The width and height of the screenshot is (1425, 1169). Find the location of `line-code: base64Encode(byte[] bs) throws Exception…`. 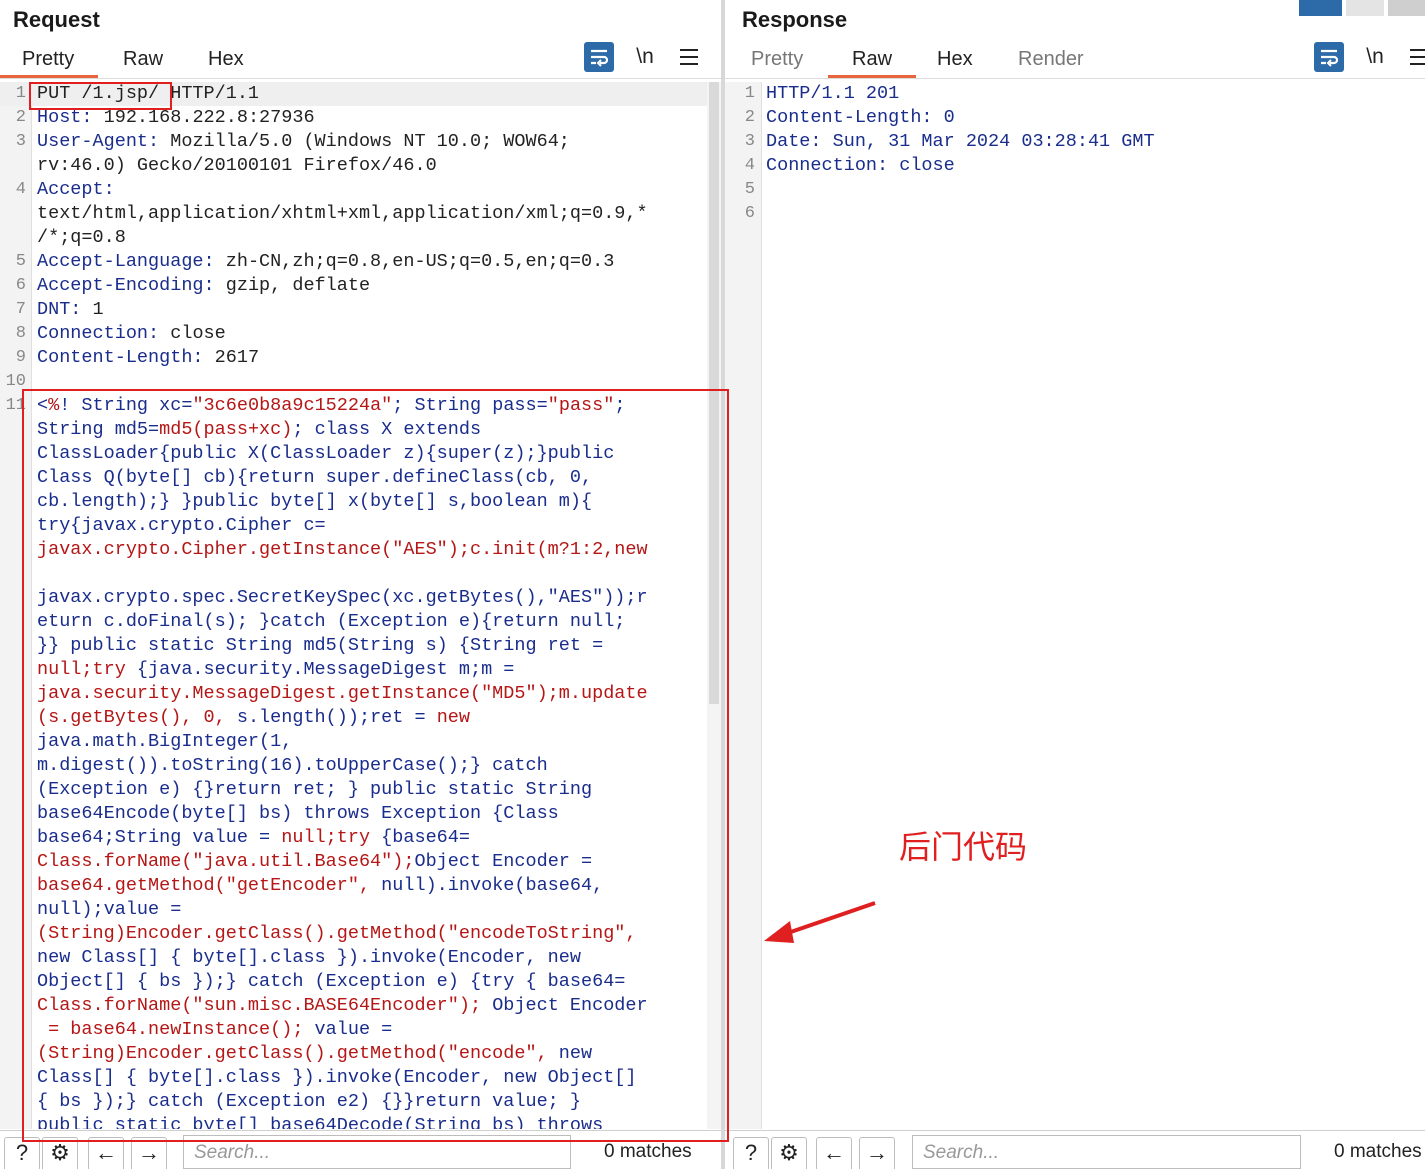

line-code: base64Encode(byte[] bs) throws Exception… is located at coordinates (298, 813).